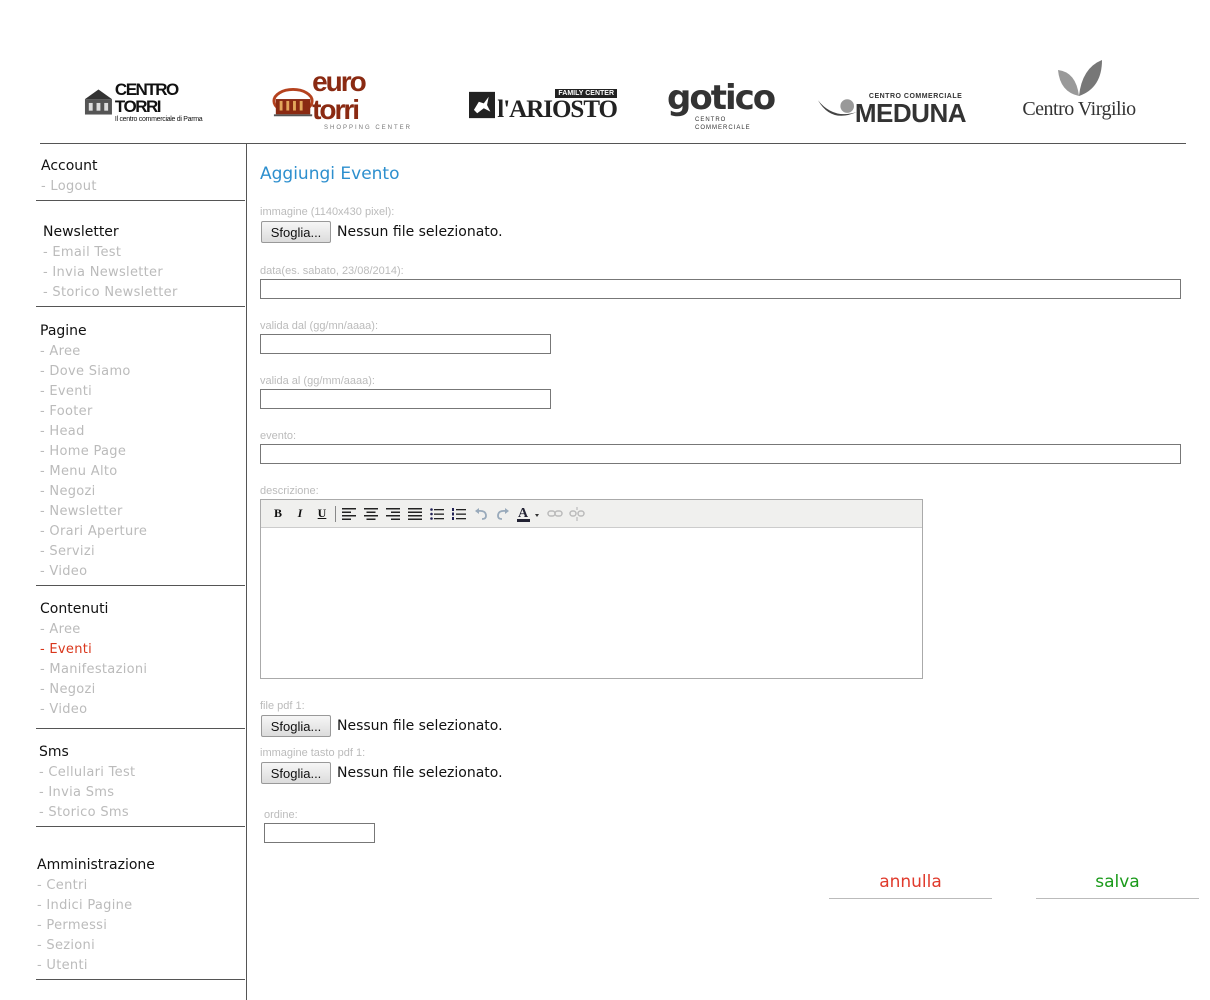 The height and width of the screenshot is (1000, 1210). What do you see at coordinates (54, 752) in the screenshot?
I see `sidebar-section-sms: Sms` at bounding box center [54, 752].